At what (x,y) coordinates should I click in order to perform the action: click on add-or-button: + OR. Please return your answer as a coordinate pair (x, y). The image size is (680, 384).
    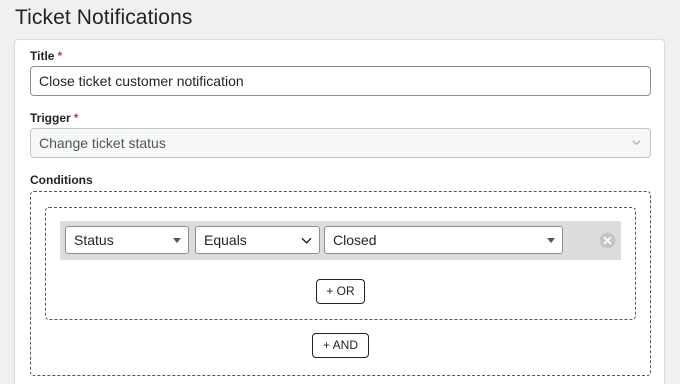
    Looking at the image, I should click on (340, 291).